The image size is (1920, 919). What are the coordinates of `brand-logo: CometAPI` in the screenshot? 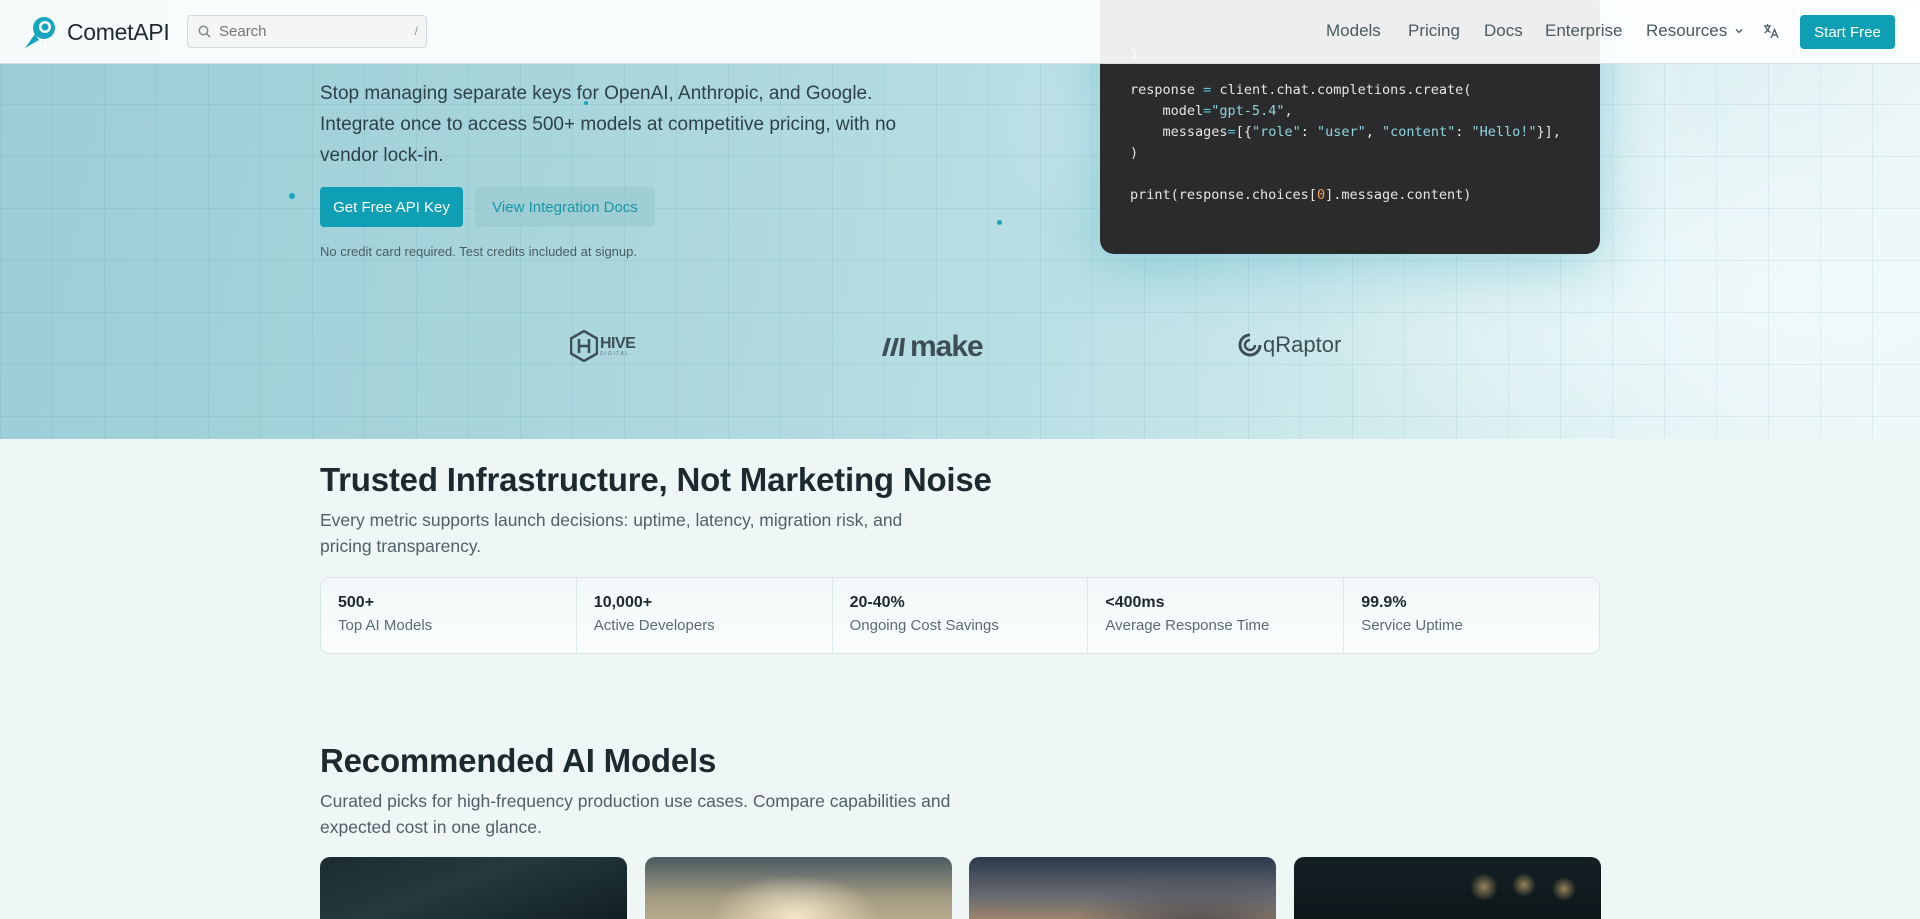 It's located at (96, 32).